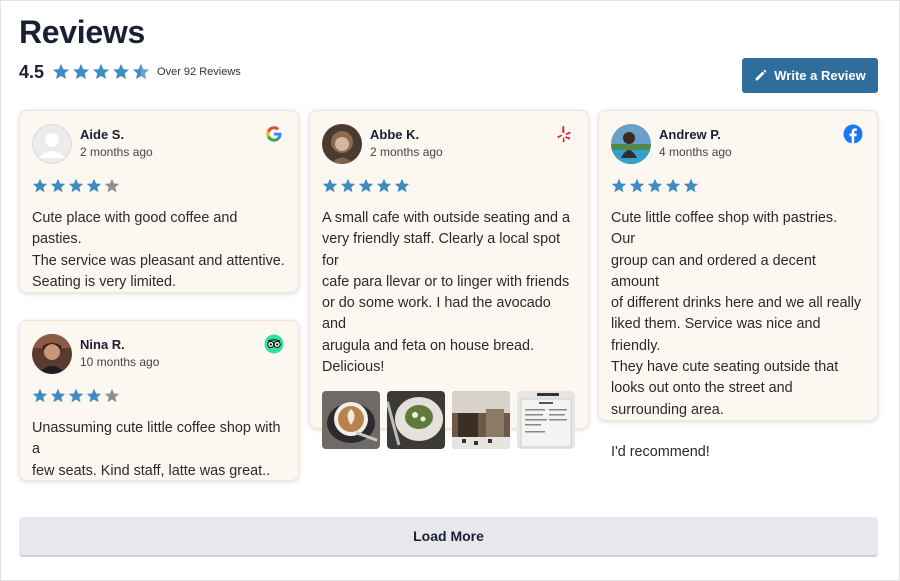 This screenshot has width=900, height=581. Describe the element at coordinates (449, 420) in the screenshot. I see `review-photos` at that location.